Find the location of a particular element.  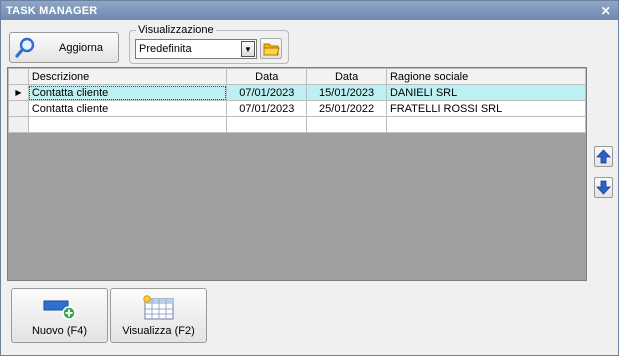

column-header-data-2: Data is located at coordinates (346, 76).